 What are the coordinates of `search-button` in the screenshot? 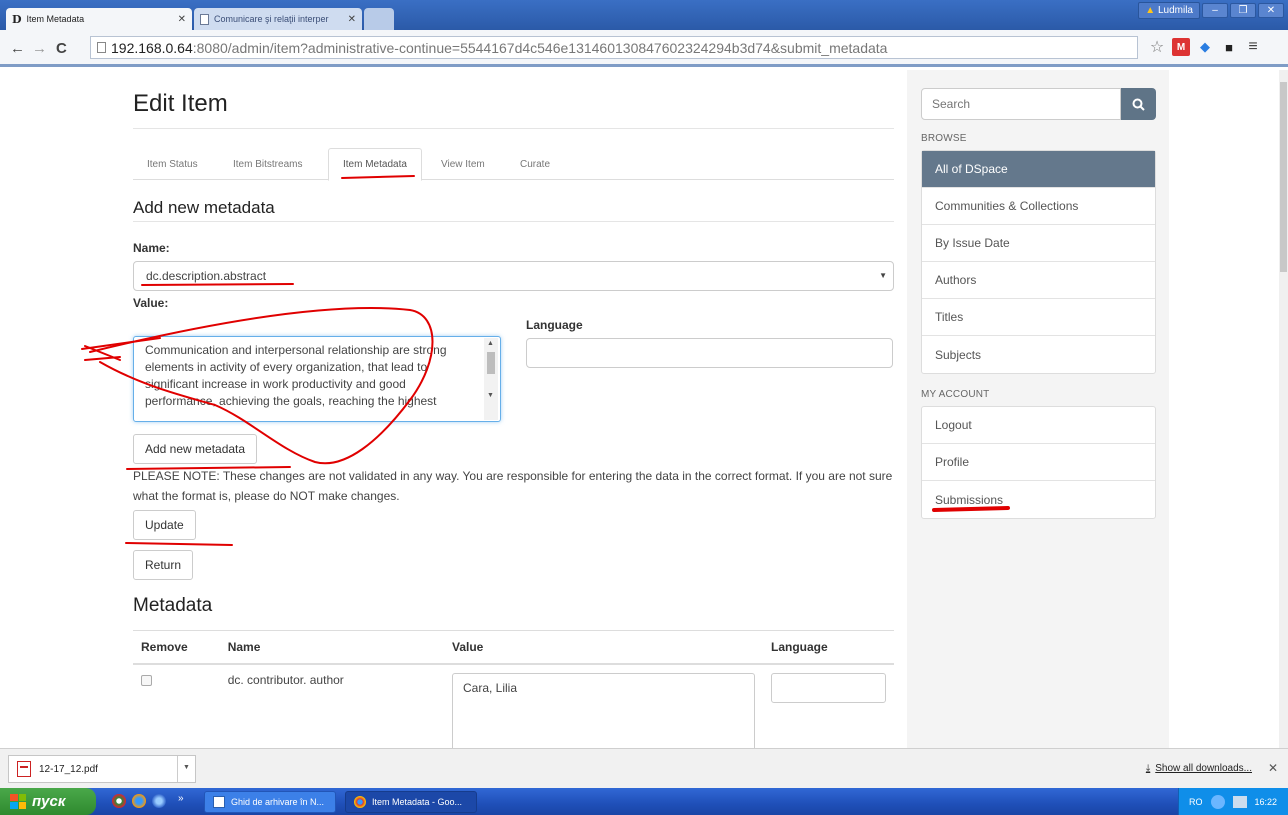 It's located at (1138, 104).